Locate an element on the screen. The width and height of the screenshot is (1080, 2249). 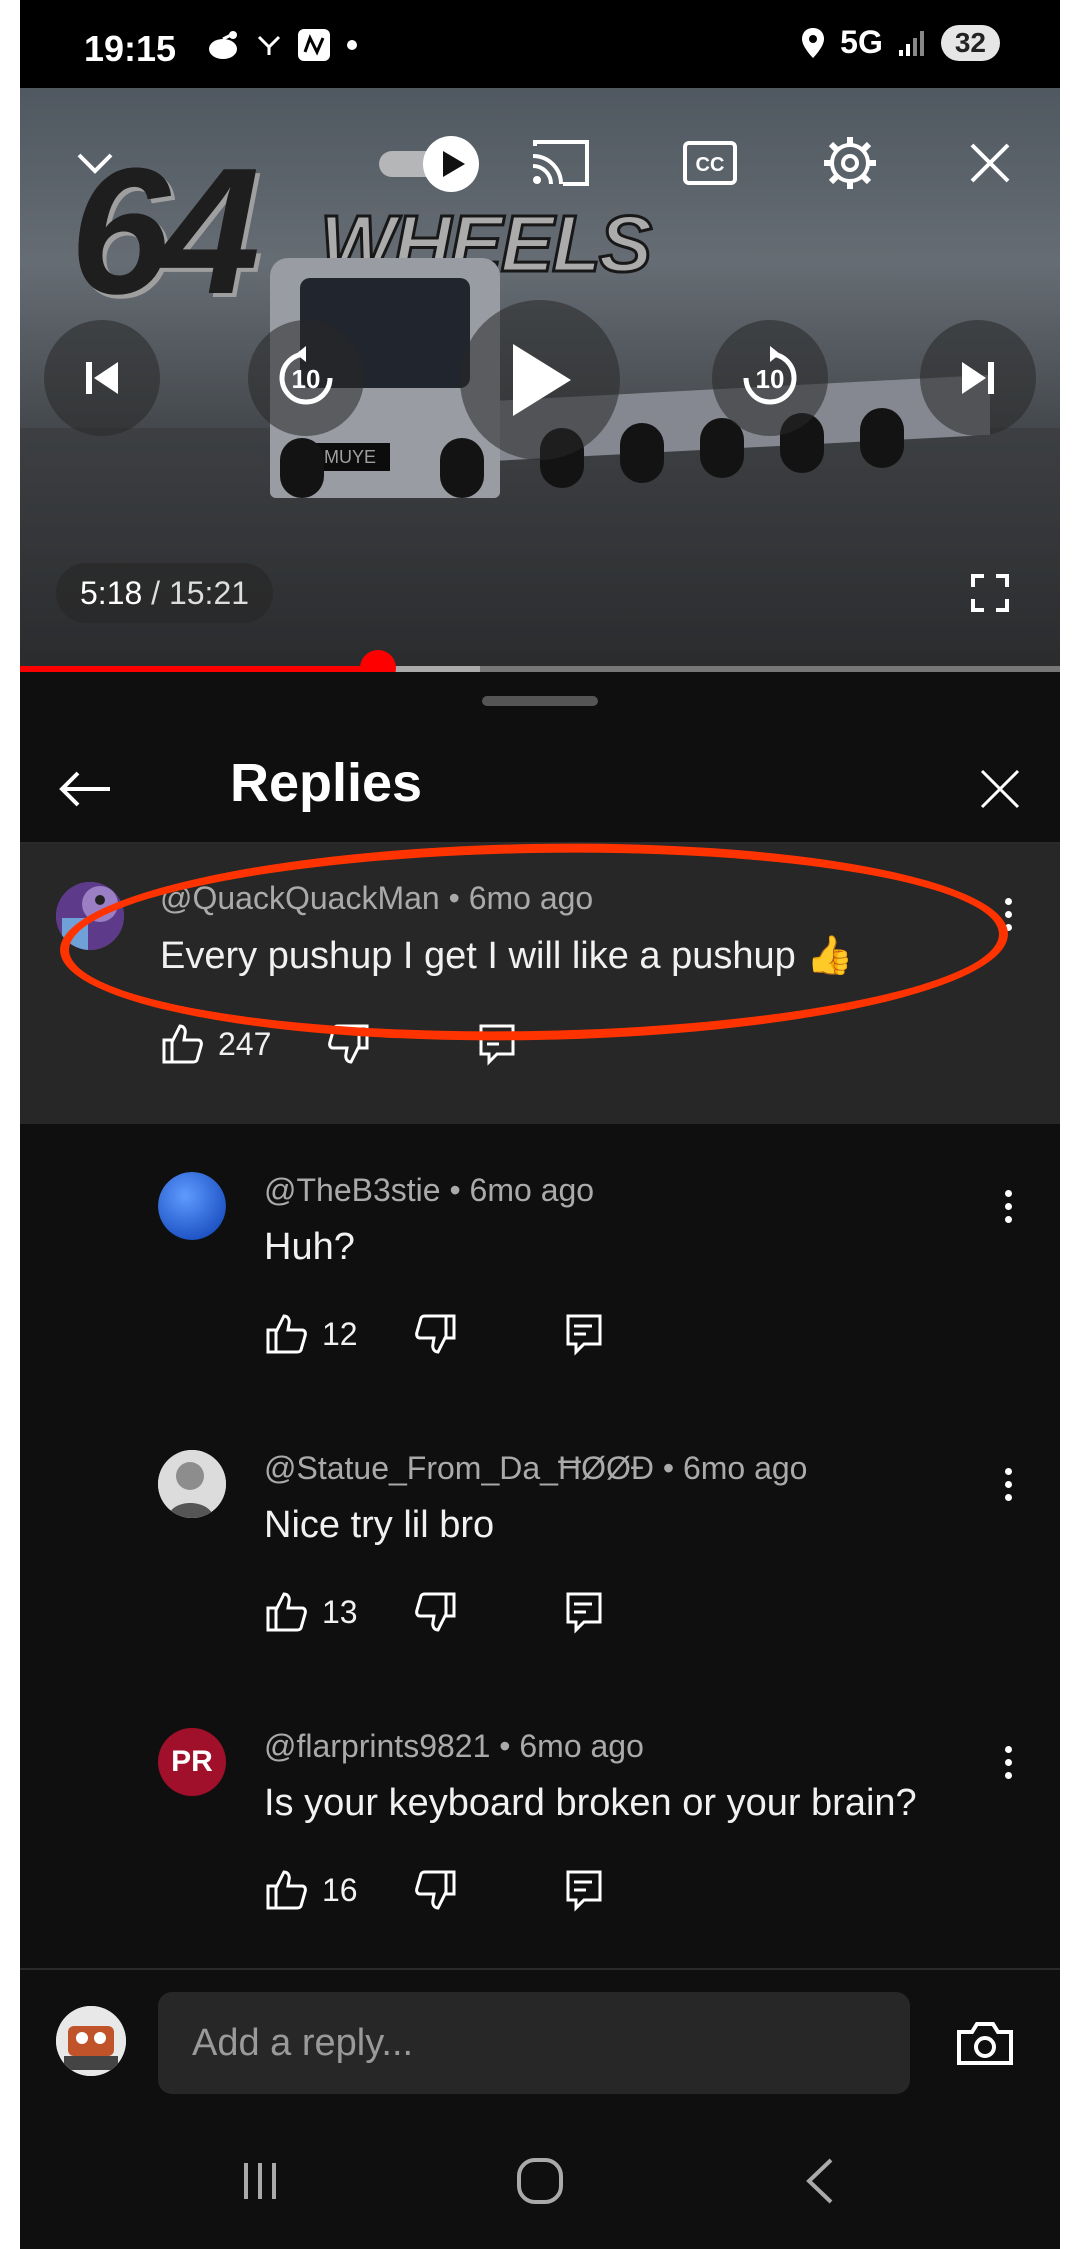
comment-actions: 13 is located at coordinates (435, 1612).